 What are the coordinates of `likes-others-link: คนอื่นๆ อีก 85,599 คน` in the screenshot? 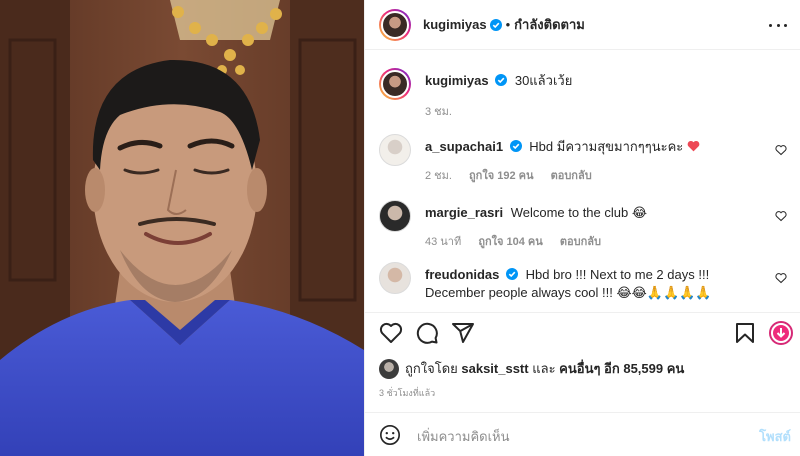 It's located at (621, 368).